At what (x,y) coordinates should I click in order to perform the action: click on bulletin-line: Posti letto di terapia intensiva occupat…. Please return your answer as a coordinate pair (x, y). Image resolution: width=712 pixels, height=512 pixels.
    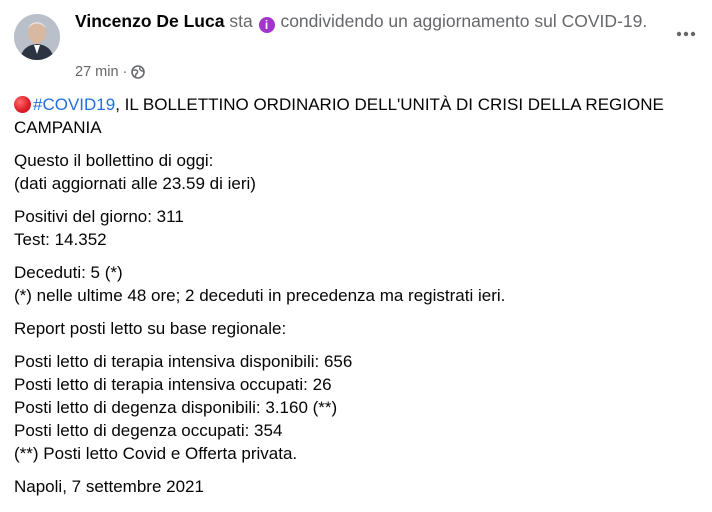
    Looking at the image, I should click on (173, 384).